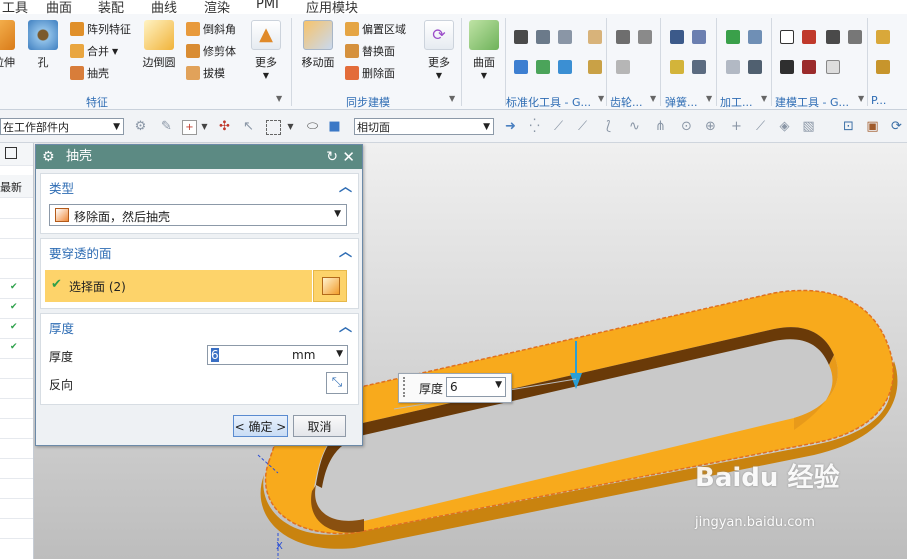 The height and width of the screenshot is (559, 907). Describe the element at coordinates (217, 7) in the screenshot. I see `menu-render: 渲染` at that location.